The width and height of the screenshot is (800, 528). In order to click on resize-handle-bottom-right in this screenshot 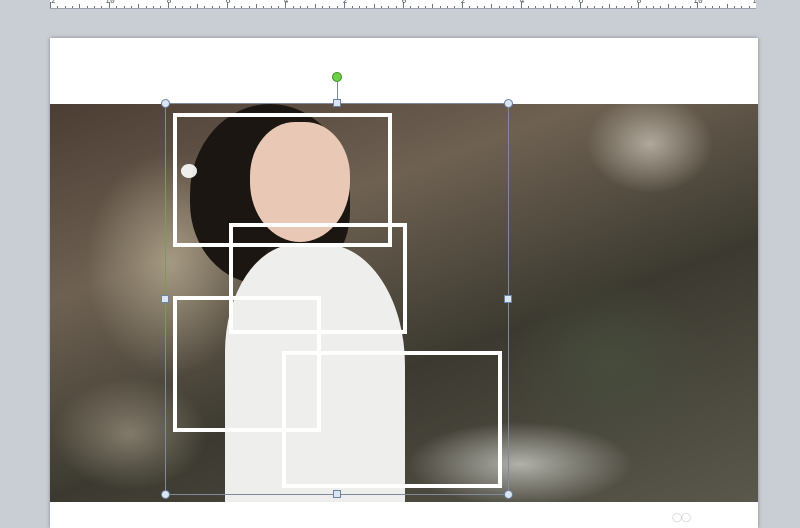, I will do `click(508, 494)`.